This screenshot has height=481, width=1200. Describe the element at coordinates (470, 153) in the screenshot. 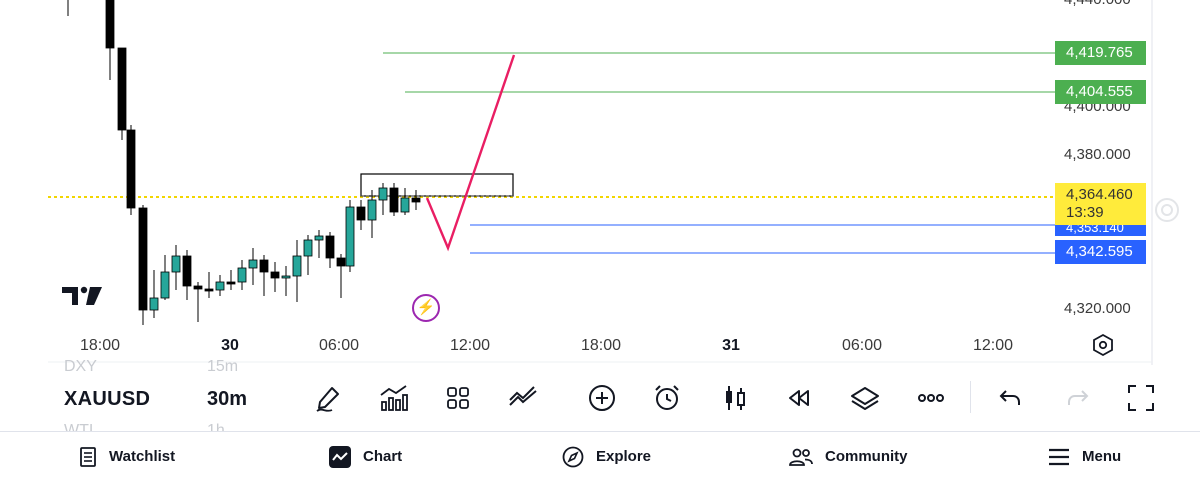

I see `projection-path` at that location.